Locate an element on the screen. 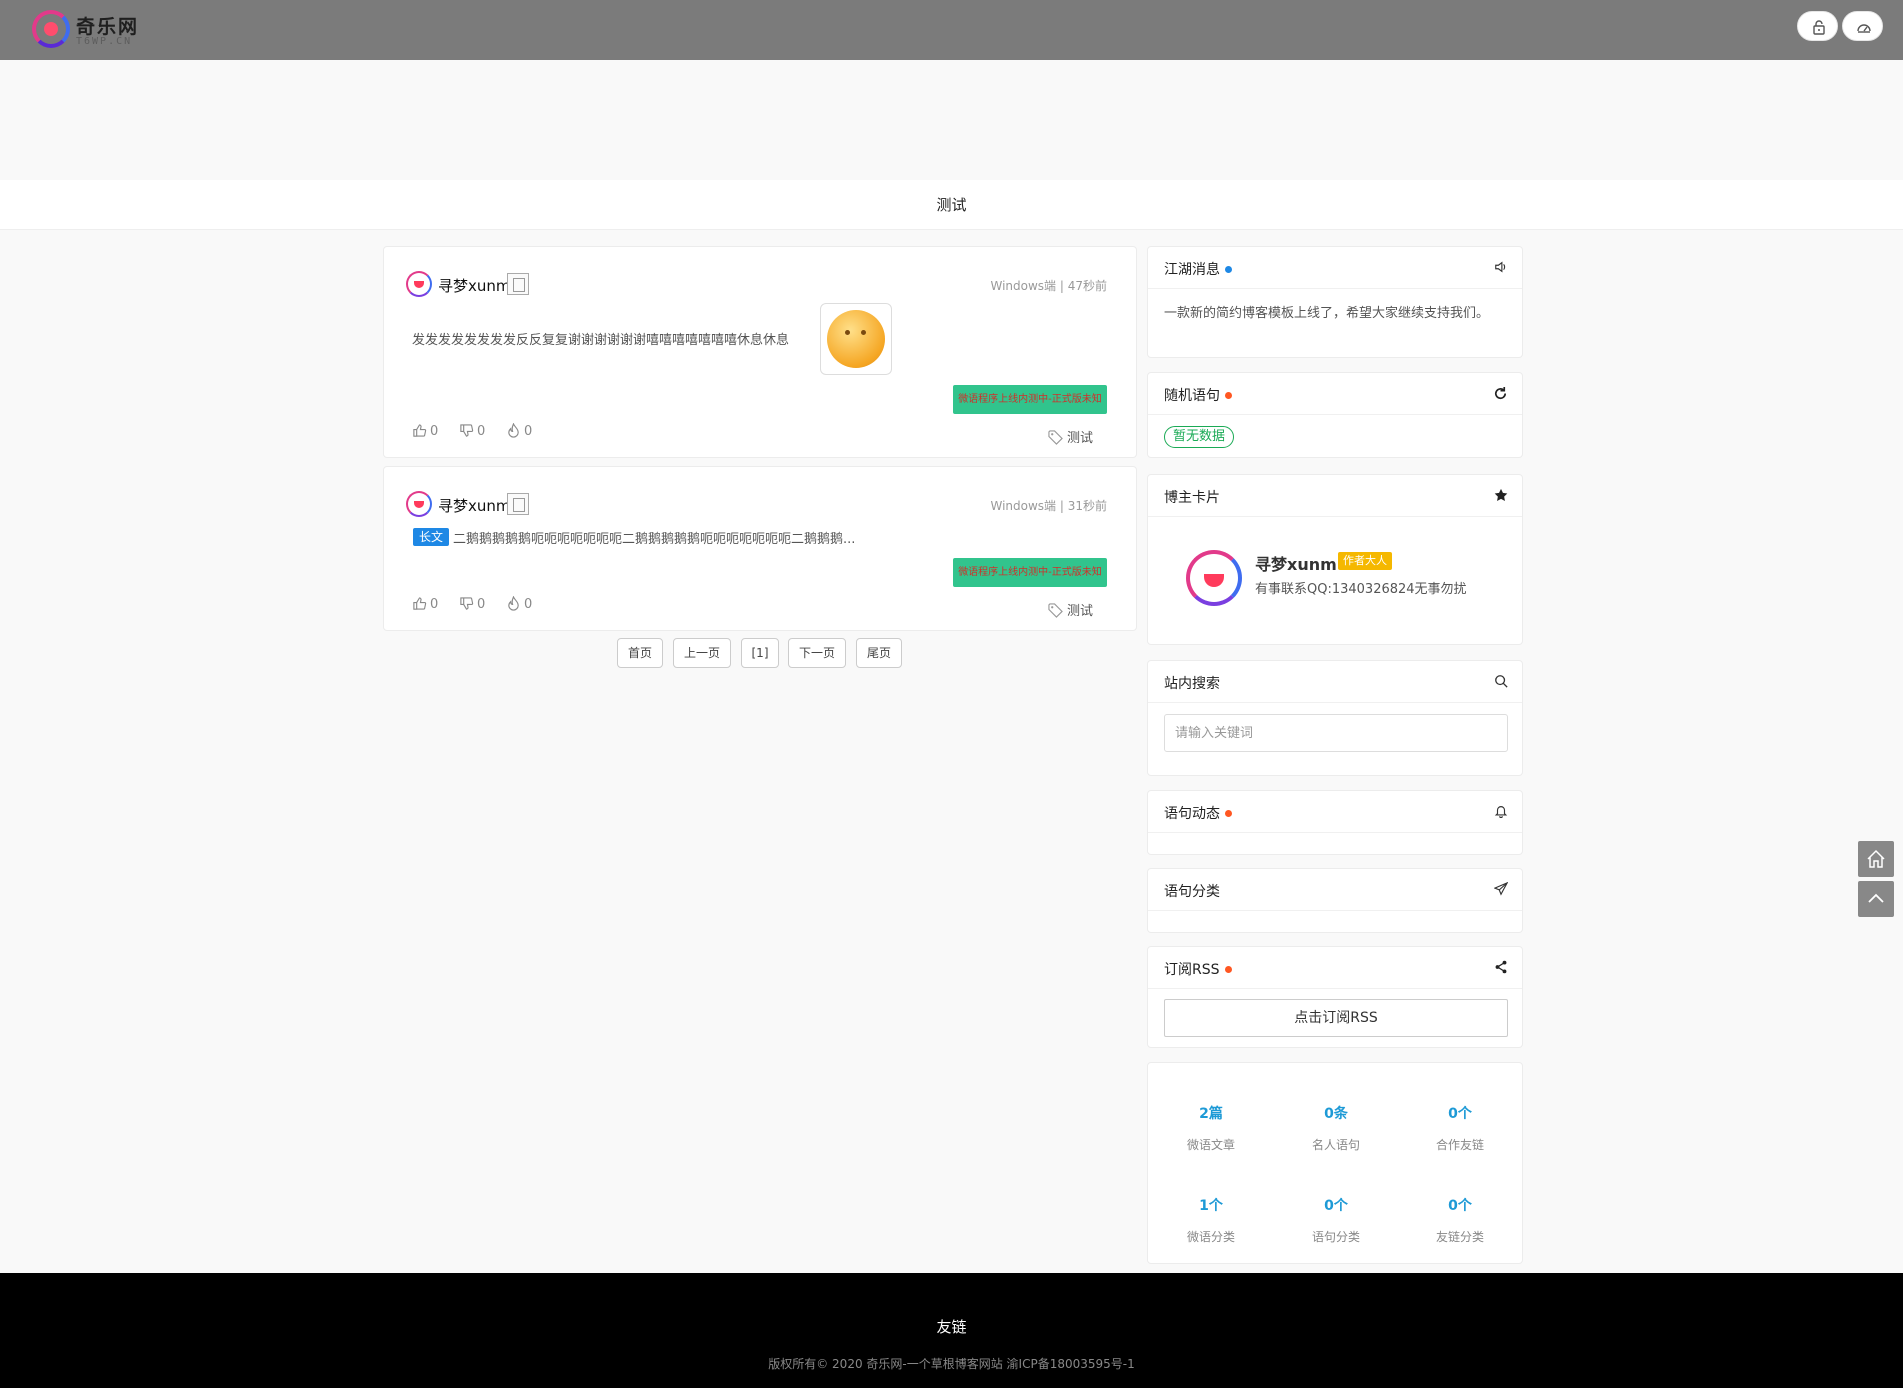  logo-icon is located at coordinates (51, 29).